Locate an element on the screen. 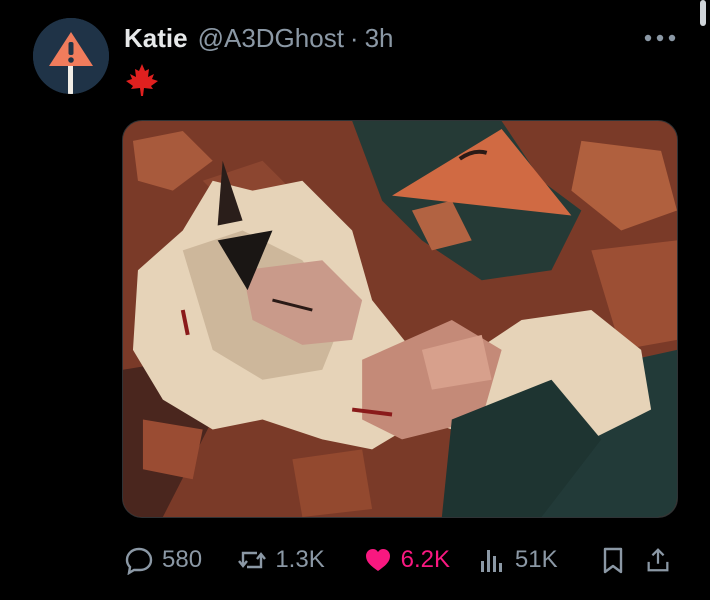 The image size is (710, 600). post-actions: 580 1.3K 6.2K 51K is located at coordinates (402, 560).